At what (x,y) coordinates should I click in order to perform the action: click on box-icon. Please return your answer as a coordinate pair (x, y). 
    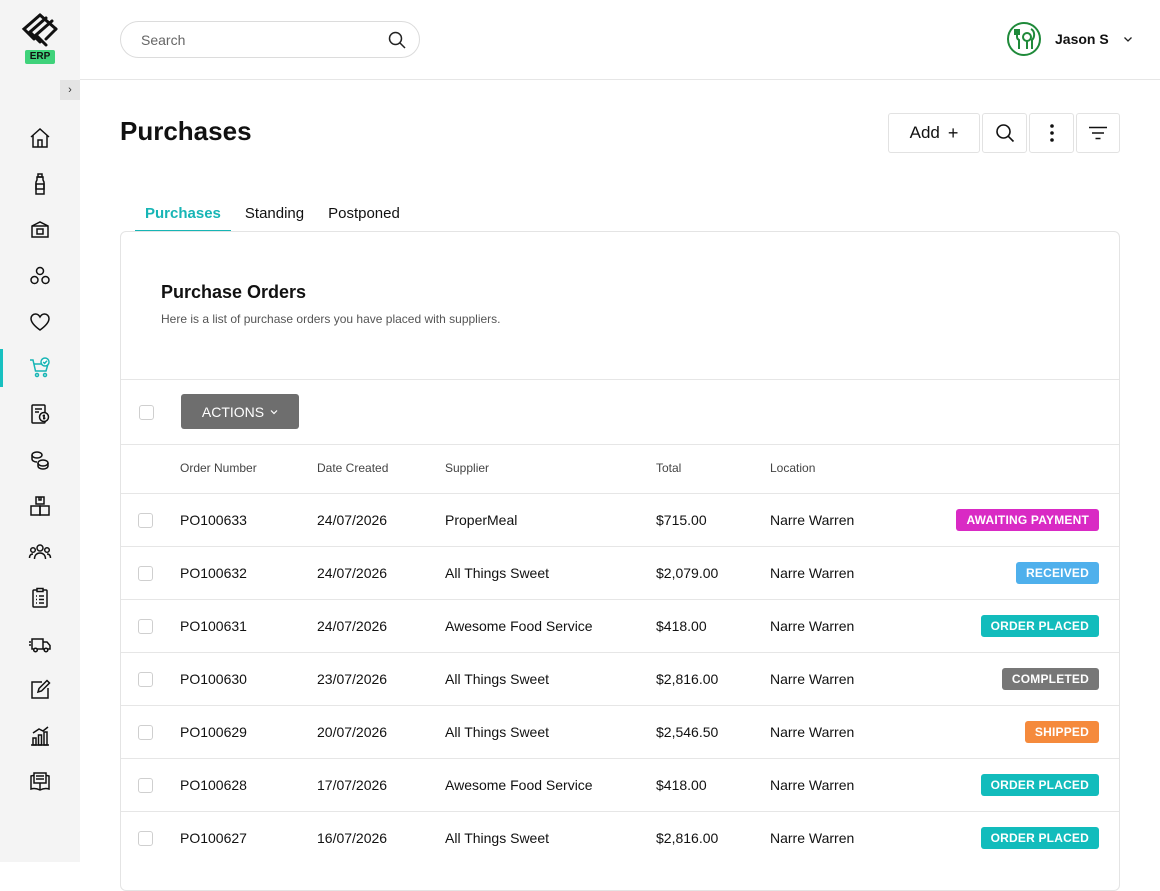
    Looking at the image, I should click on (40, 229).